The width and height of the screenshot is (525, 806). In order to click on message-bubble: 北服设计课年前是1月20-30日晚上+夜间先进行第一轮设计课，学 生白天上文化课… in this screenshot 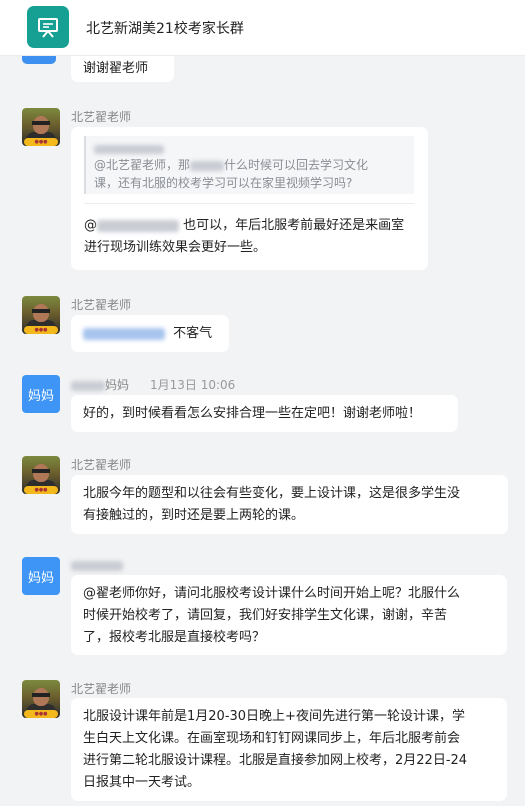, I will do `click(289, 749)`.